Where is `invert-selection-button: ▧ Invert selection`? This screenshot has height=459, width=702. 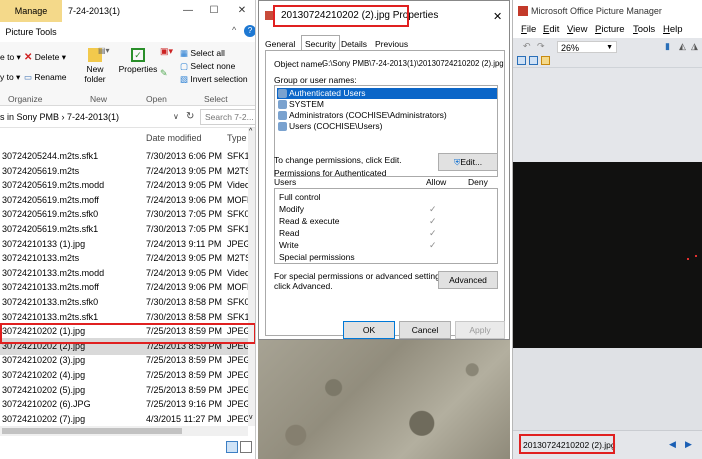
invert-selection-button: ▧ Invert selection is located at coordinates (214, 79).